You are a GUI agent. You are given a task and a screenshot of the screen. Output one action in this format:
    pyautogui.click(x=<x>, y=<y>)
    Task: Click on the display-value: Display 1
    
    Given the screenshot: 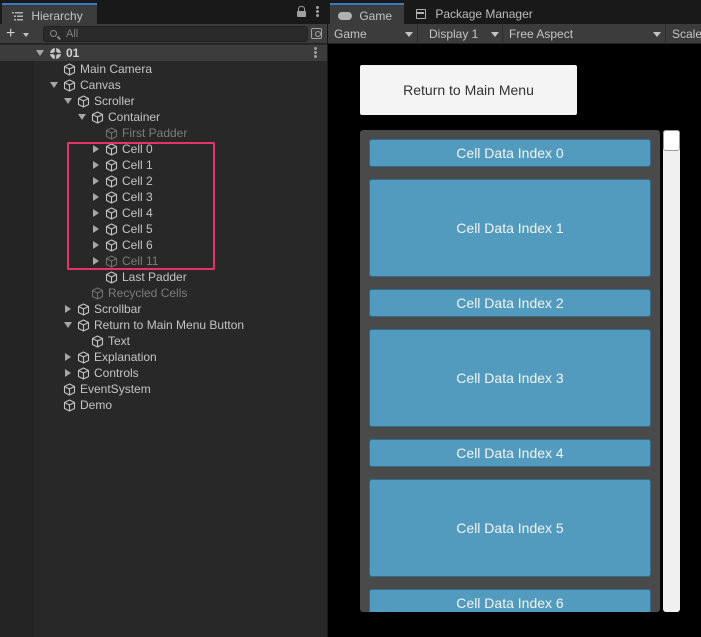 What is the action you would take?
    pyautogui.click(x=454, y=34)
    